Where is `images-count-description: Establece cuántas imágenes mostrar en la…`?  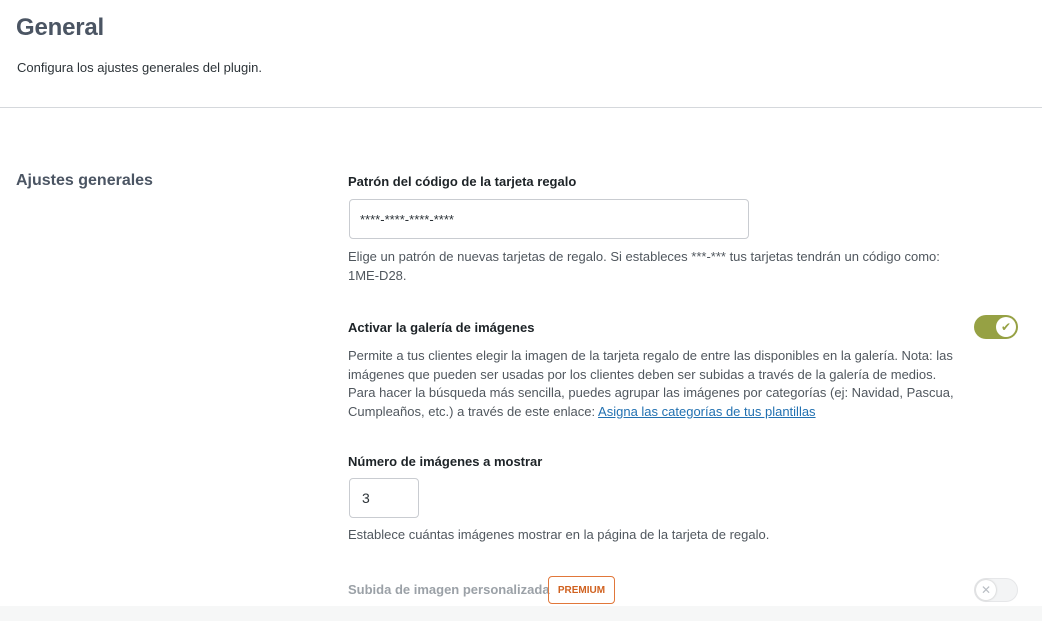 images-count-description: Establece cuántas imágenes mostrar en la… is located at coordinates (559, 534).